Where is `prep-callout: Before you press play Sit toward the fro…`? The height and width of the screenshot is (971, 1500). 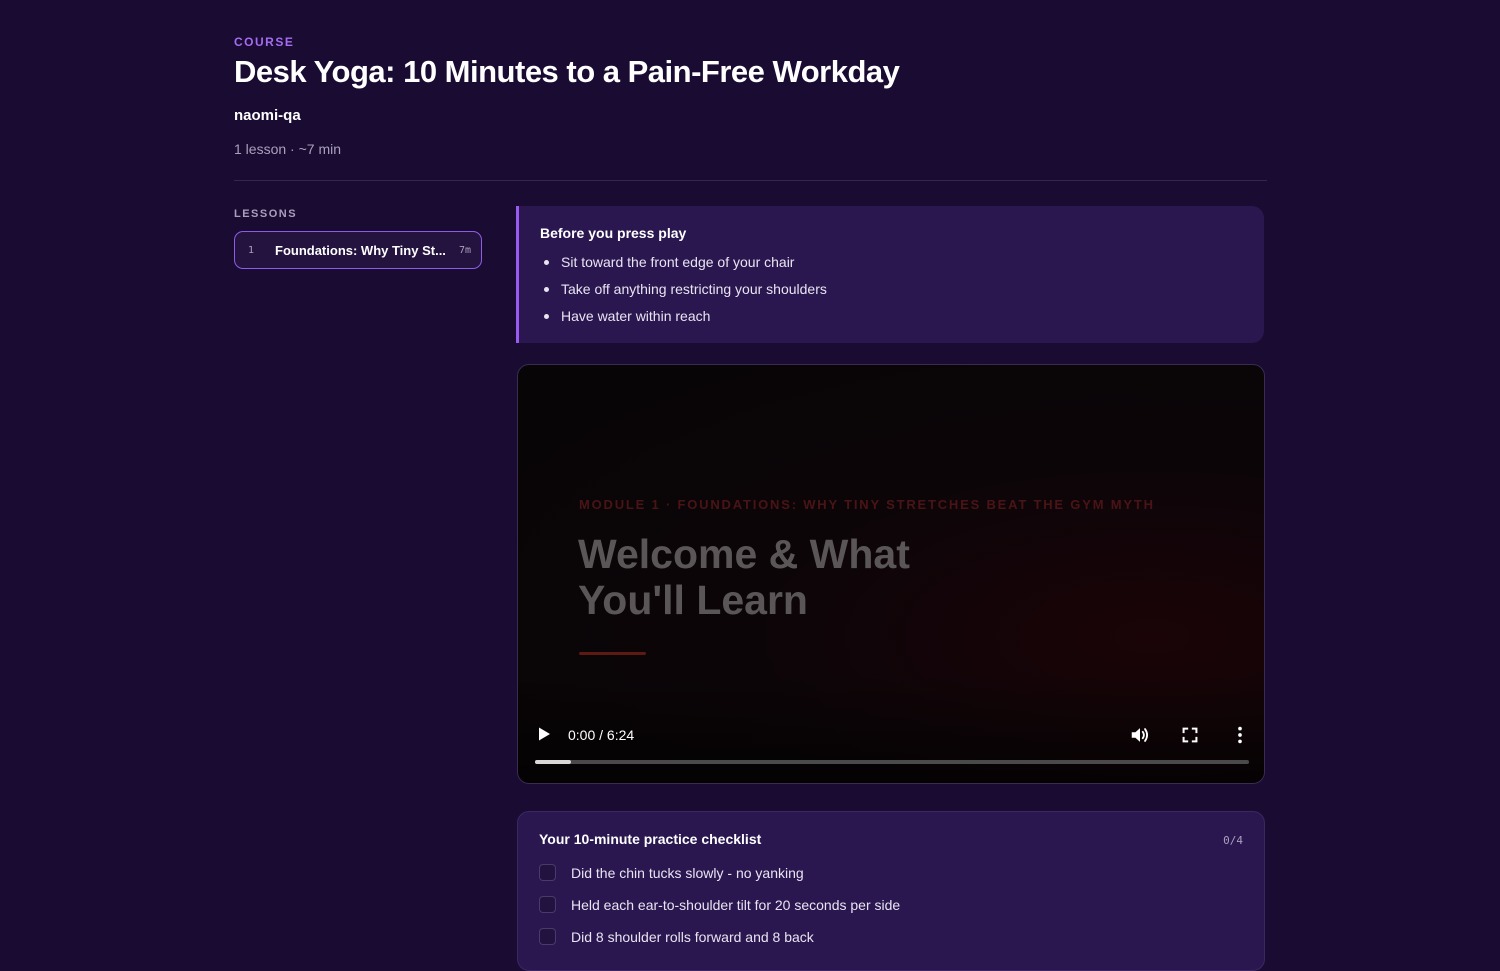 prep-callout: Before you press play Sit toward the fro… is located at coordinates (890, 274).